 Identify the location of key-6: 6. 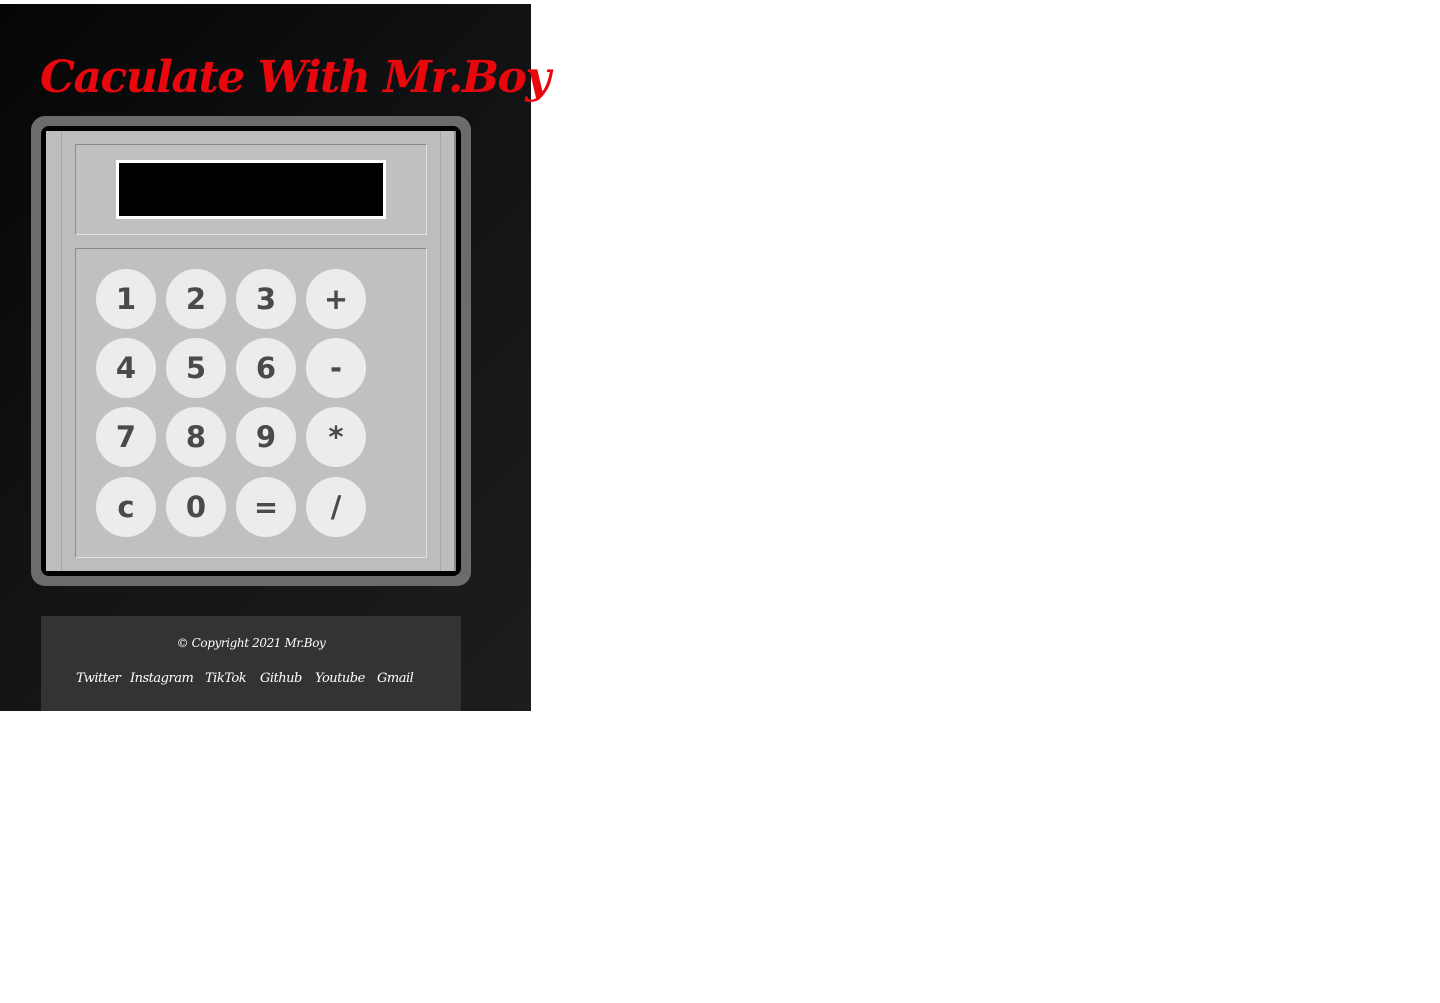
(266, 368).